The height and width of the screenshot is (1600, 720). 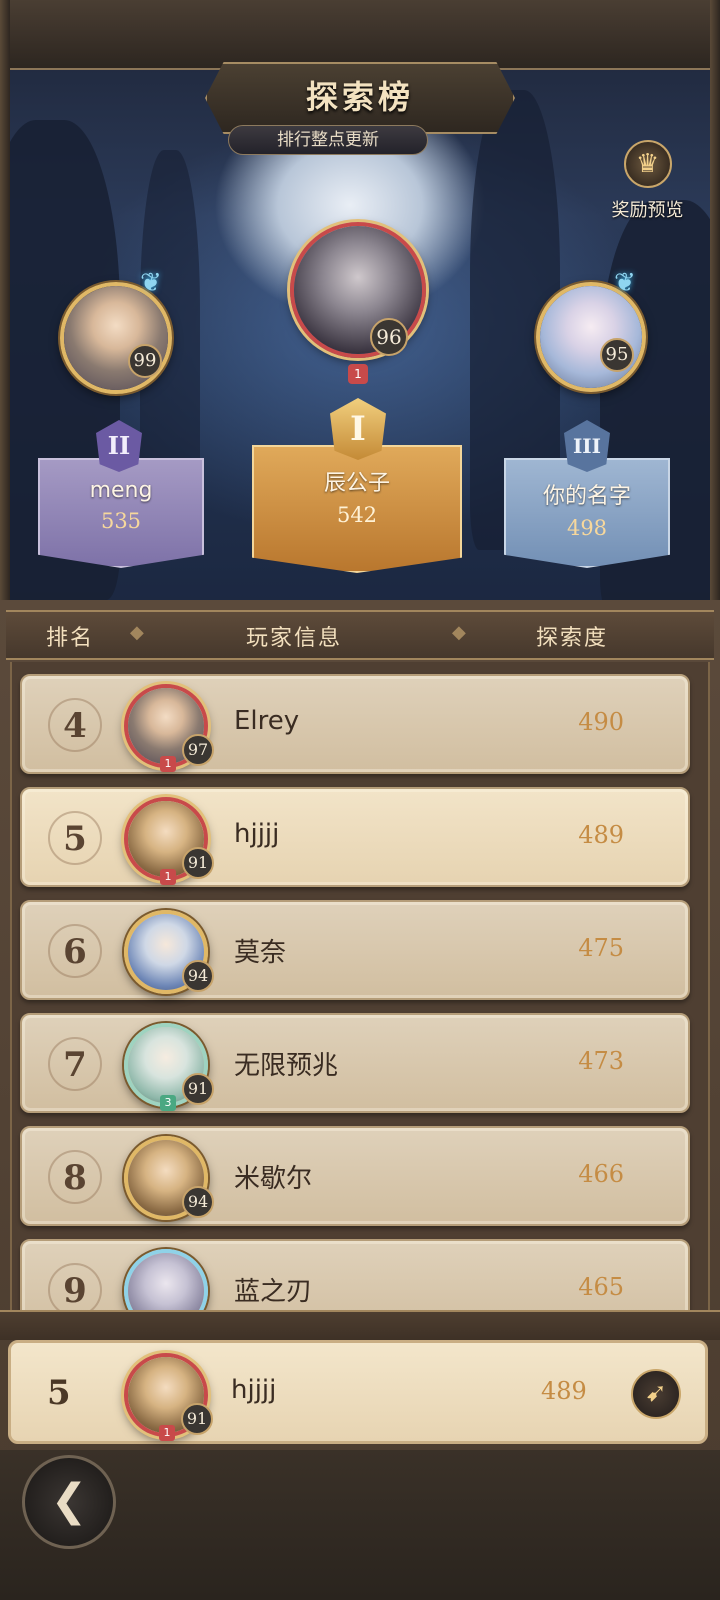 What do you see at coordinates (257, 834) in the screenshot?
I see `row-player-name: hjjjj` at bounding box center [257, 834].